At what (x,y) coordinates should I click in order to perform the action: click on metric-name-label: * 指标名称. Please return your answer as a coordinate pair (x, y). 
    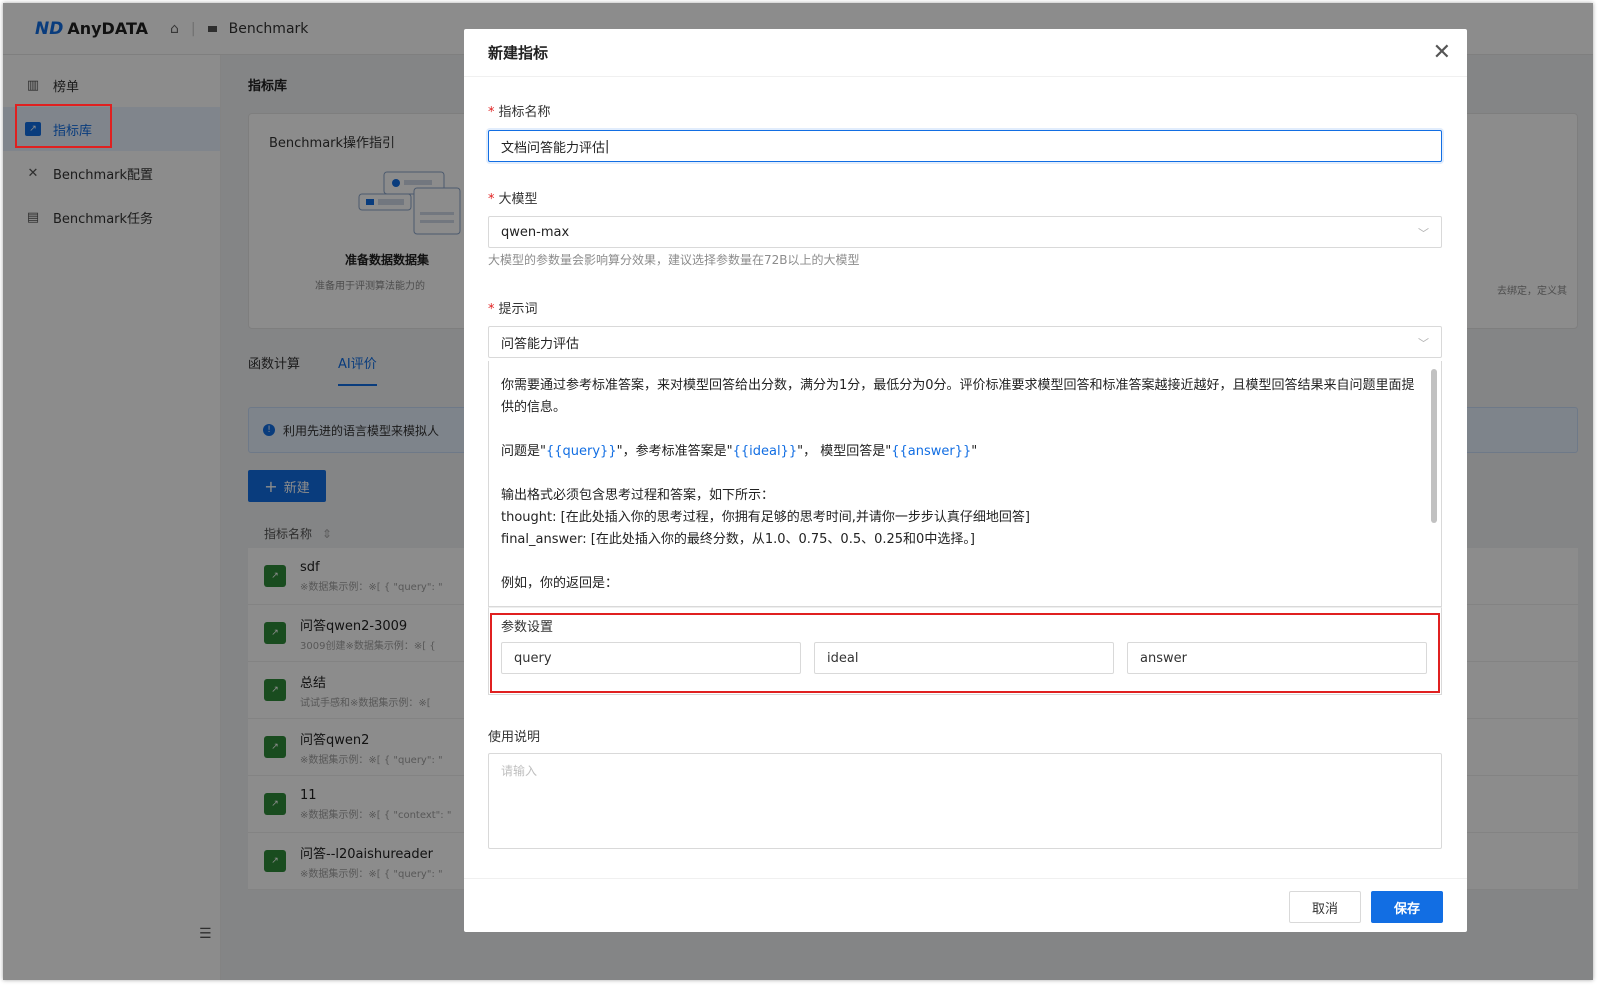
    Looking at the image, I should click on (519, 110).